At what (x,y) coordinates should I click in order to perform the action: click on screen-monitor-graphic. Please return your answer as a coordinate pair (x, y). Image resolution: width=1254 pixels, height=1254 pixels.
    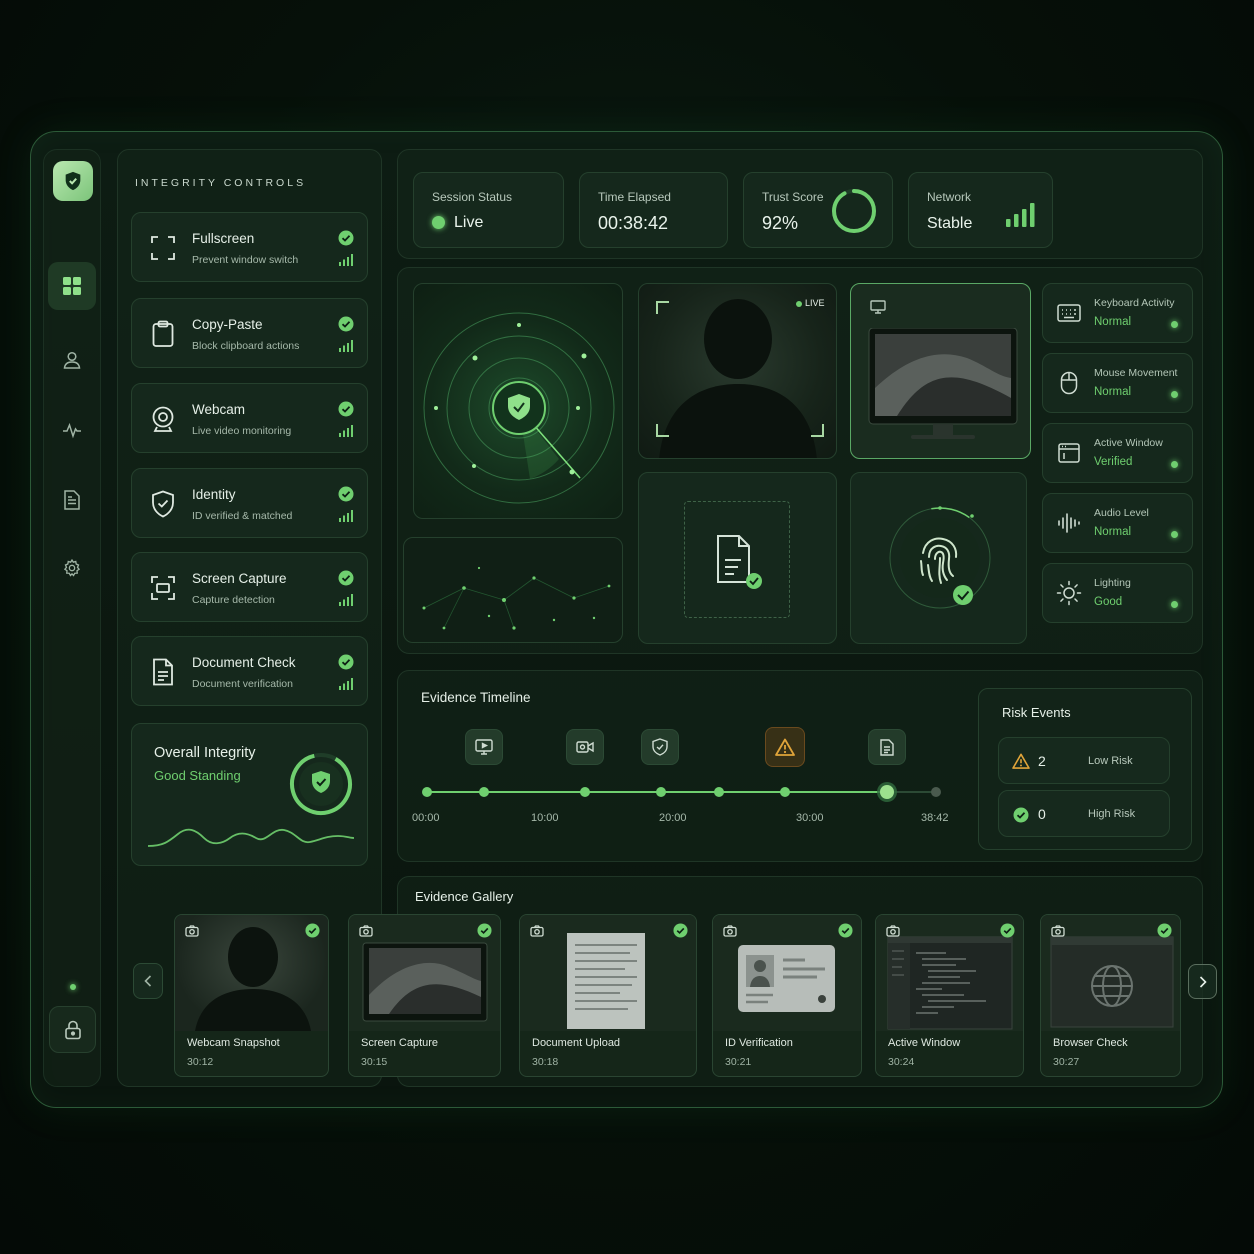
    Looking at the image, I should click on (943, 383).